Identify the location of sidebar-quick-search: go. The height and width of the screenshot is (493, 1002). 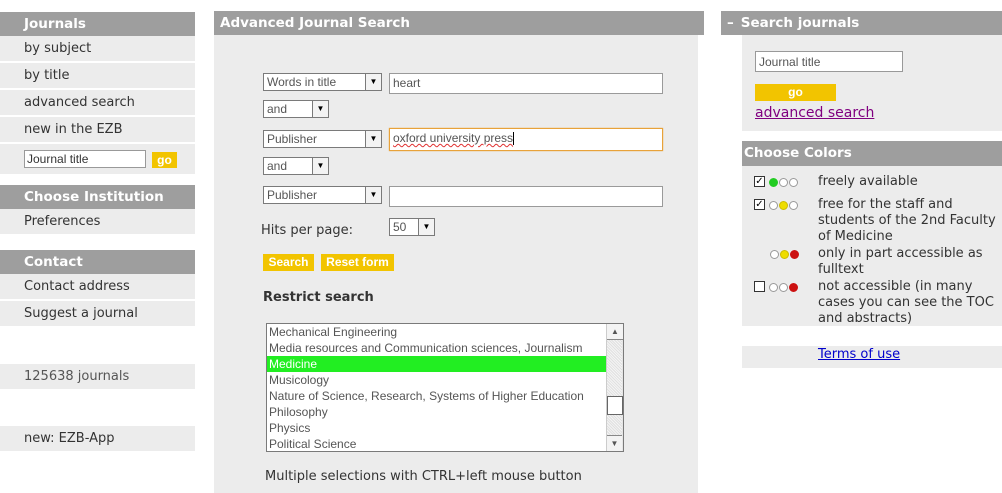
(97, 159).